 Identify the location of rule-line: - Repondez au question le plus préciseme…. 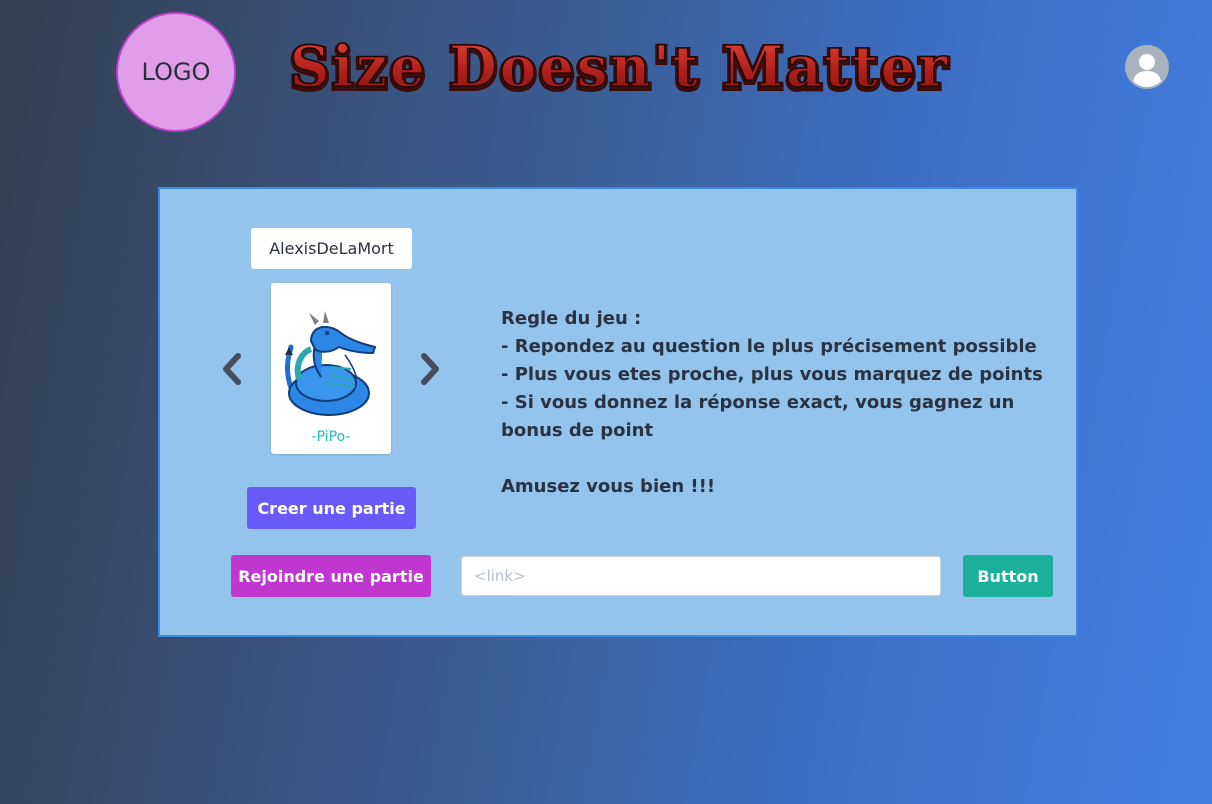
(769, 346).